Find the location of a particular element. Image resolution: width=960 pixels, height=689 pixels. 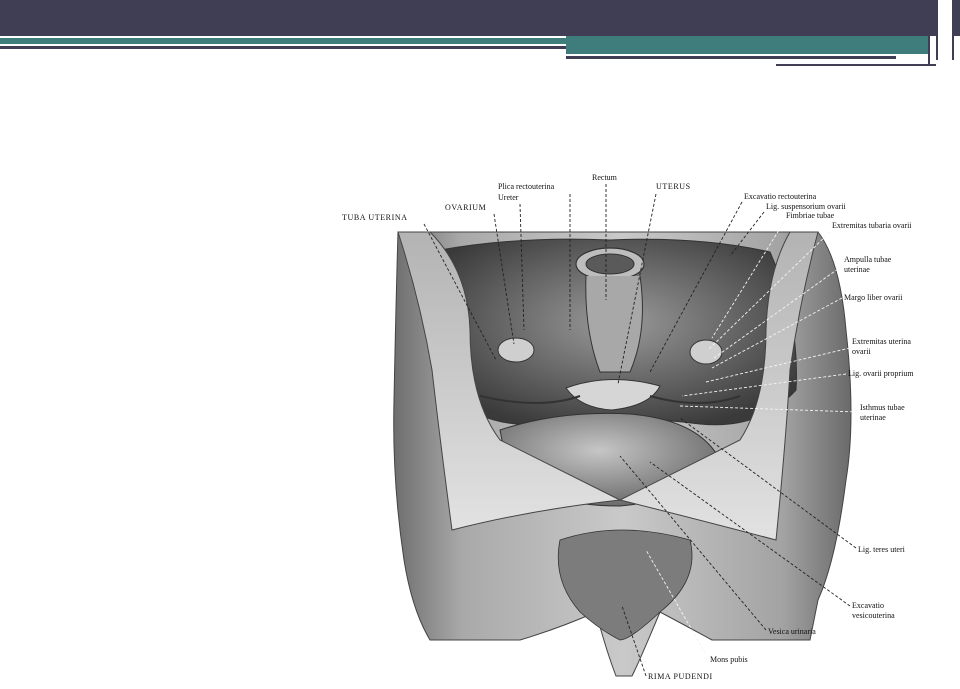

label-lig-teres-uteri: Lig. teres uteri is located at coordinates (882, 549).